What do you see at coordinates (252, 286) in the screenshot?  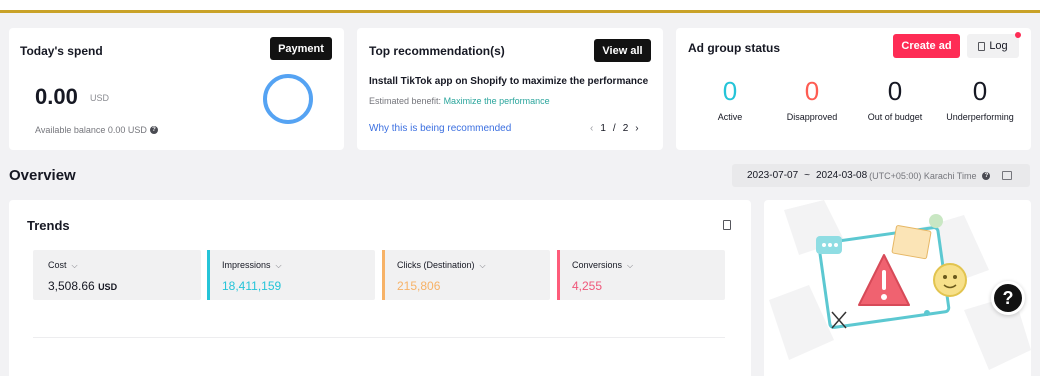 I see `metric-impressions-value: 18,411,159` at bounding box center [252, 286].